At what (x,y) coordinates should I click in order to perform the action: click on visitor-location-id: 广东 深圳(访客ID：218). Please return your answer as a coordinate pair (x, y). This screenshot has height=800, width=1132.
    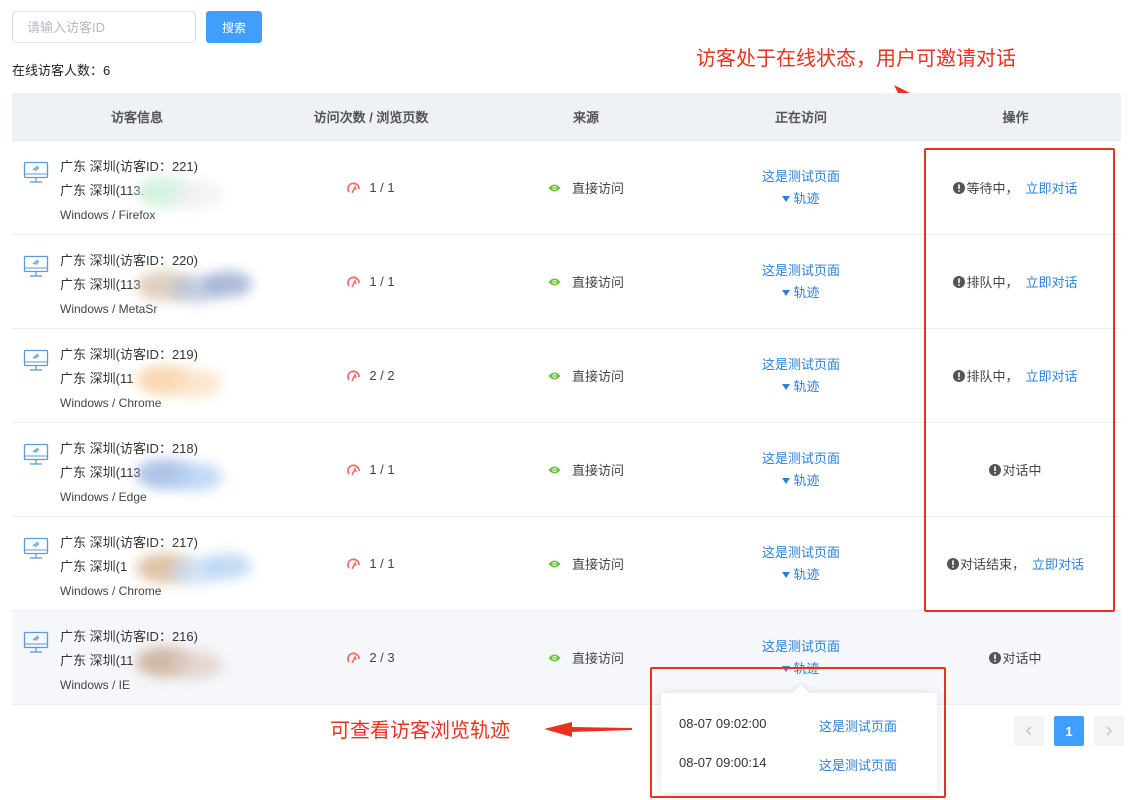
    Looking at the image, I should click on (129, 448).